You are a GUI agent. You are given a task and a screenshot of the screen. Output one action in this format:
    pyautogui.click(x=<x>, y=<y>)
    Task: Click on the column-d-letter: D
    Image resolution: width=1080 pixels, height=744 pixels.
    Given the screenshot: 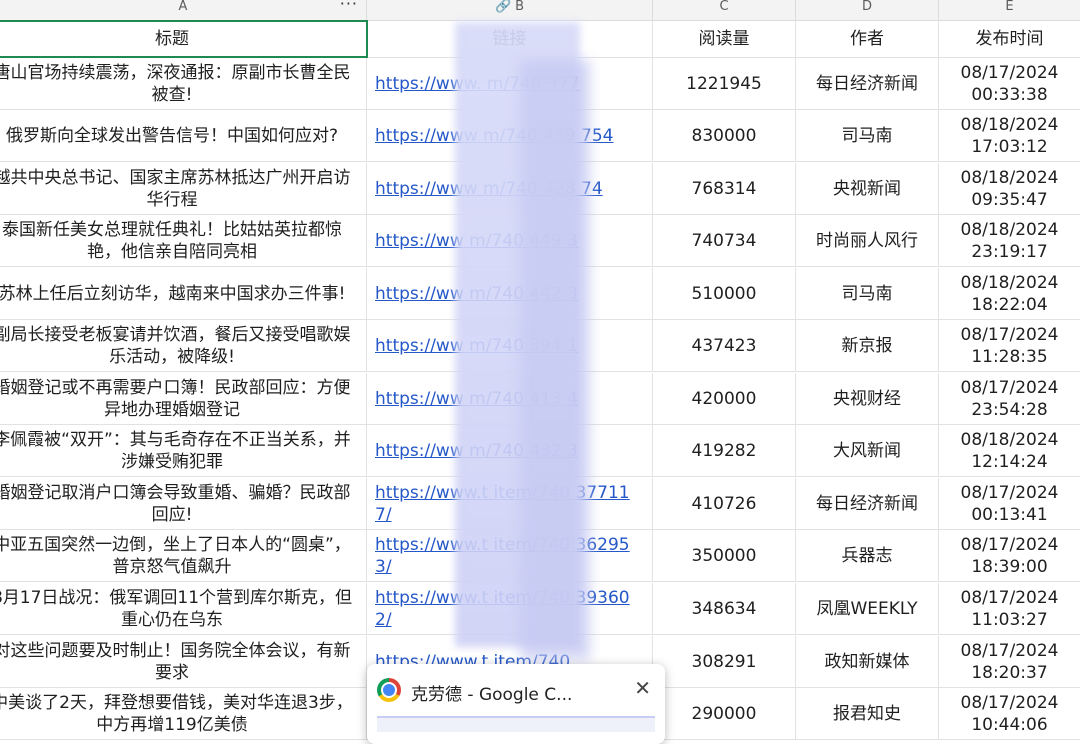 What is the action you would take?
    pyautogui.click(x=866, y=7)
    